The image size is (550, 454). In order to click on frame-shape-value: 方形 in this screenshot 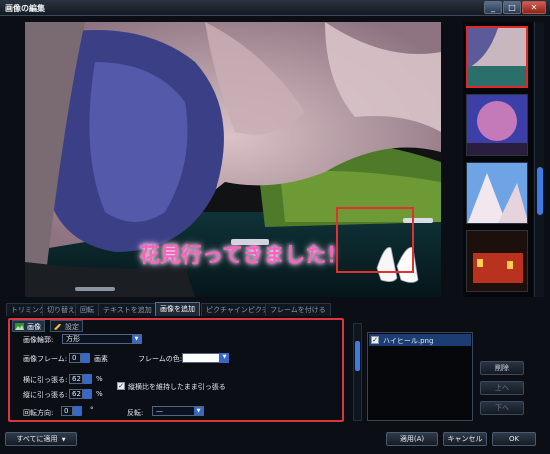, I will do `click(73, 339)`.